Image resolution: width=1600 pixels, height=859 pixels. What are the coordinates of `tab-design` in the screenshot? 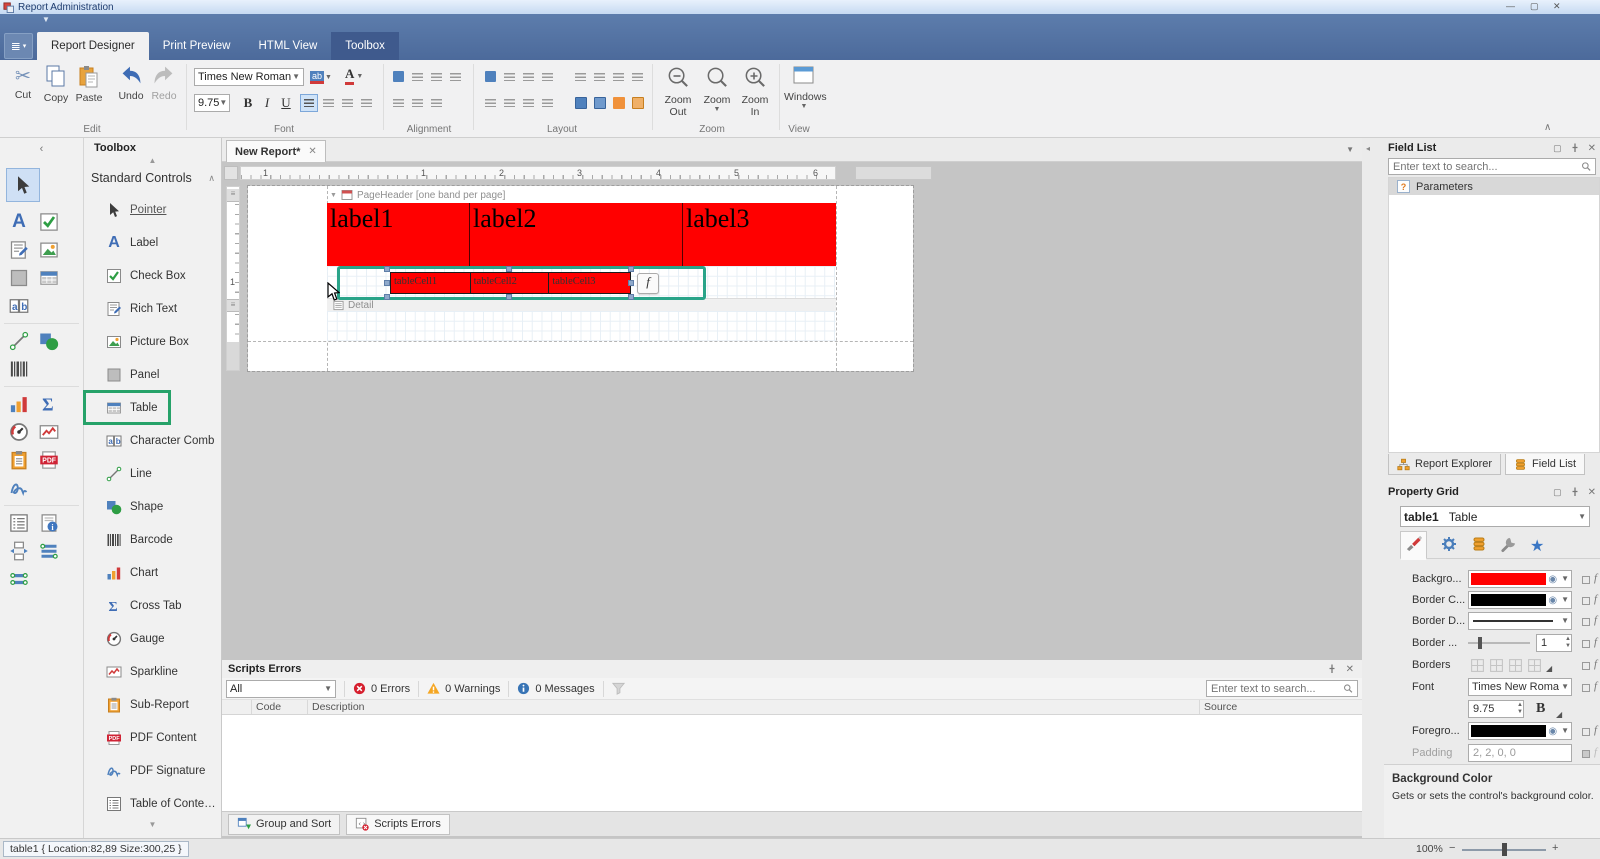 It's located at (1508, 546).